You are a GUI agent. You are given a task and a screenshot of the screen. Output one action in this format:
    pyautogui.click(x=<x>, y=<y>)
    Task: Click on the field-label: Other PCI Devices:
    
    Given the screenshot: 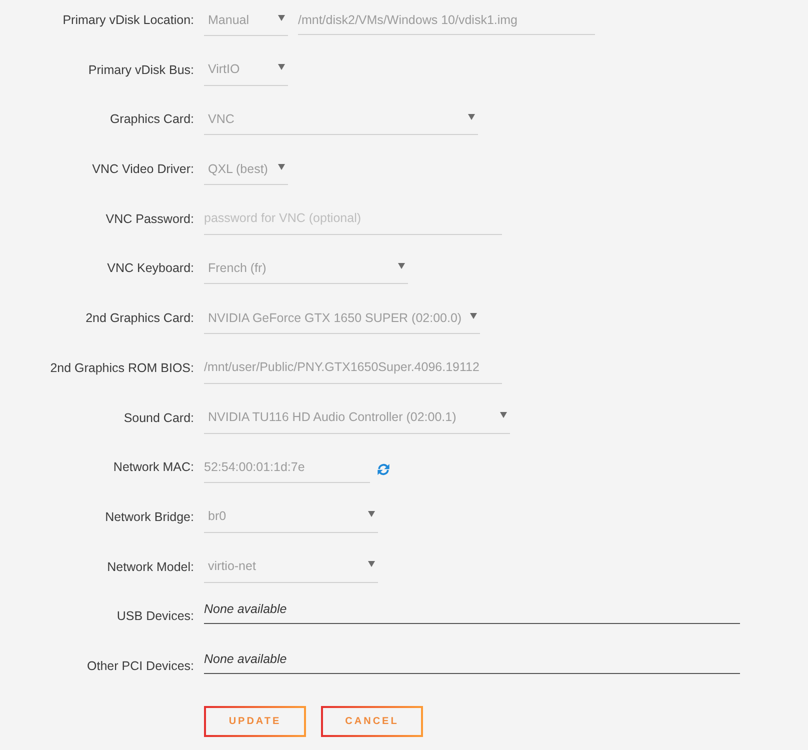 What is the action you would take?
    pyautogui.click(x=140, y=666)
    